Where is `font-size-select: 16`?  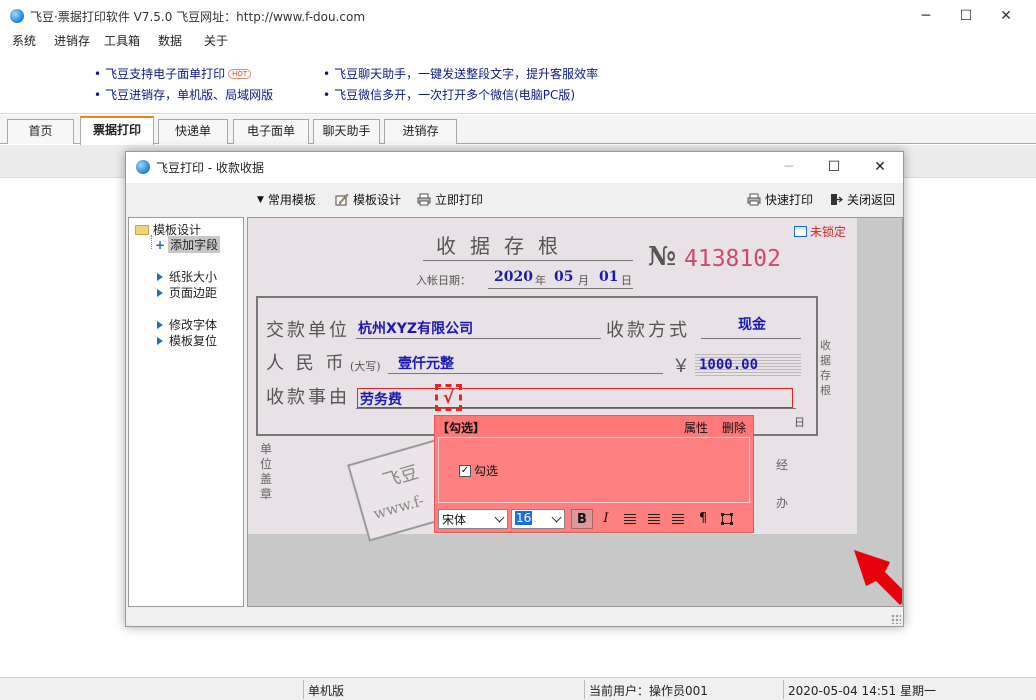 font-size-select: 16 is located at coordinates (538, 519).